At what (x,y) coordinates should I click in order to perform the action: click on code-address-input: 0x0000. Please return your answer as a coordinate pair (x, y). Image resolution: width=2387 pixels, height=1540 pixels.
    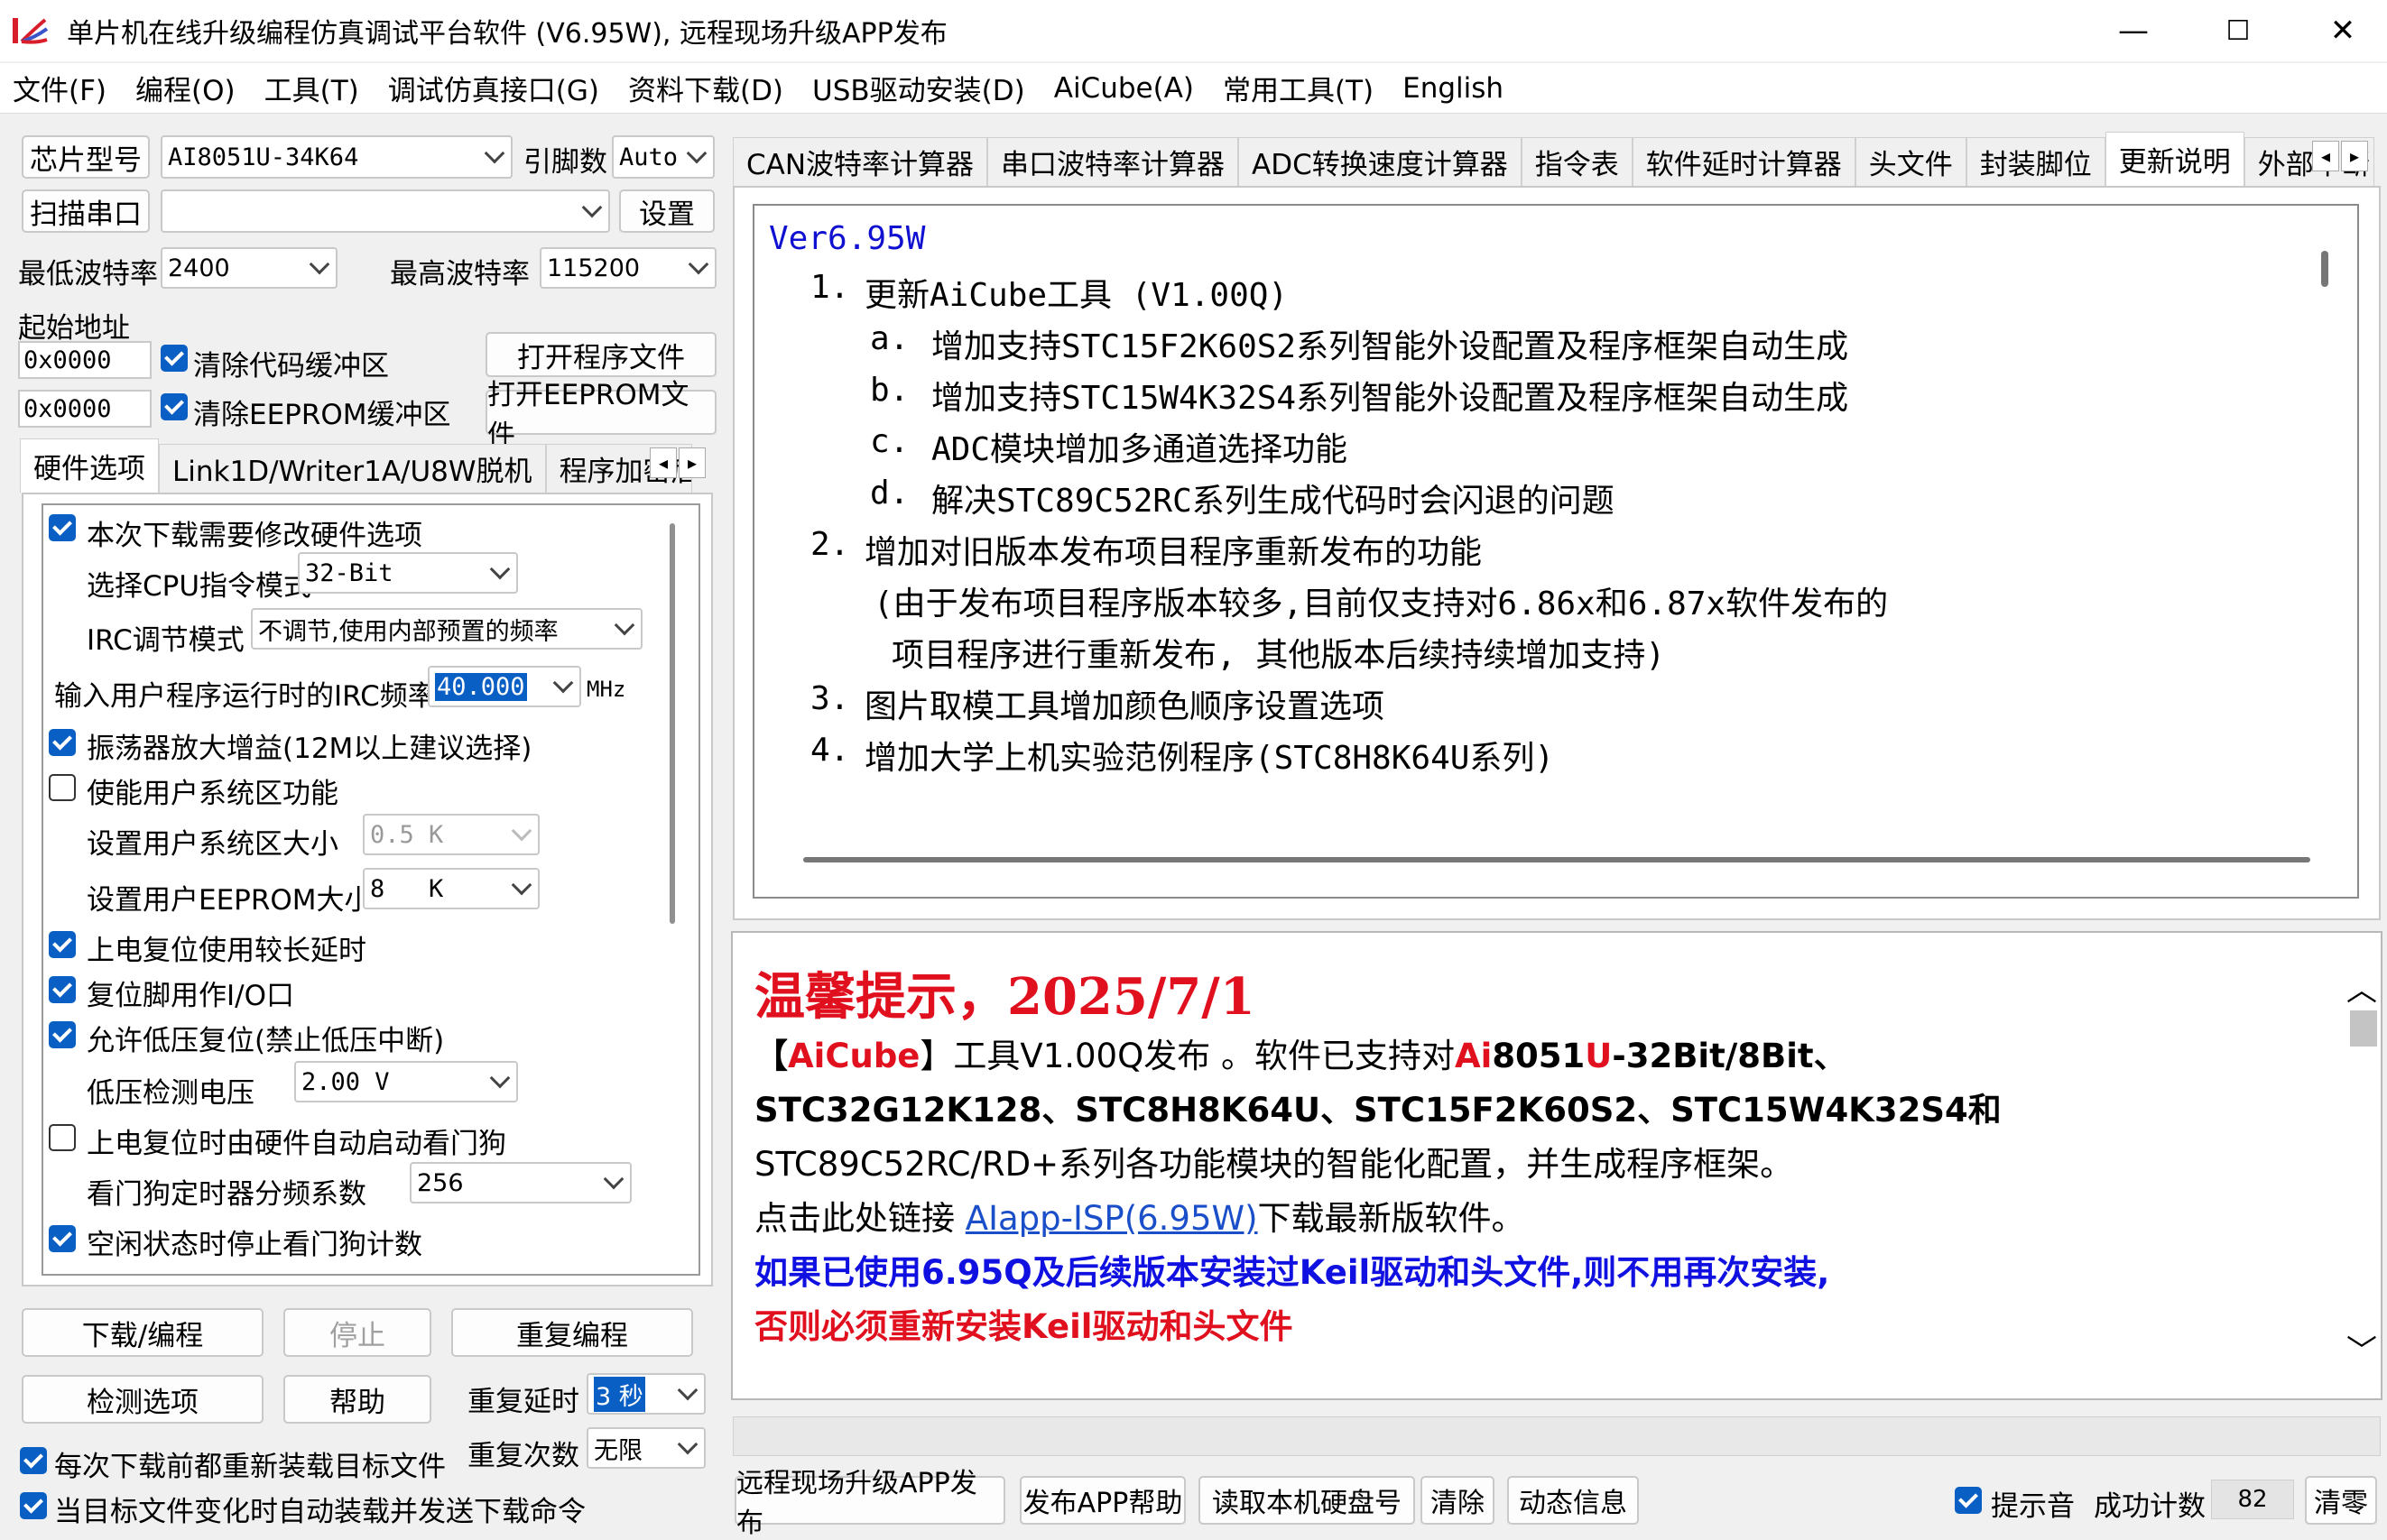
    Looking at the image, I should click on (85, 360).